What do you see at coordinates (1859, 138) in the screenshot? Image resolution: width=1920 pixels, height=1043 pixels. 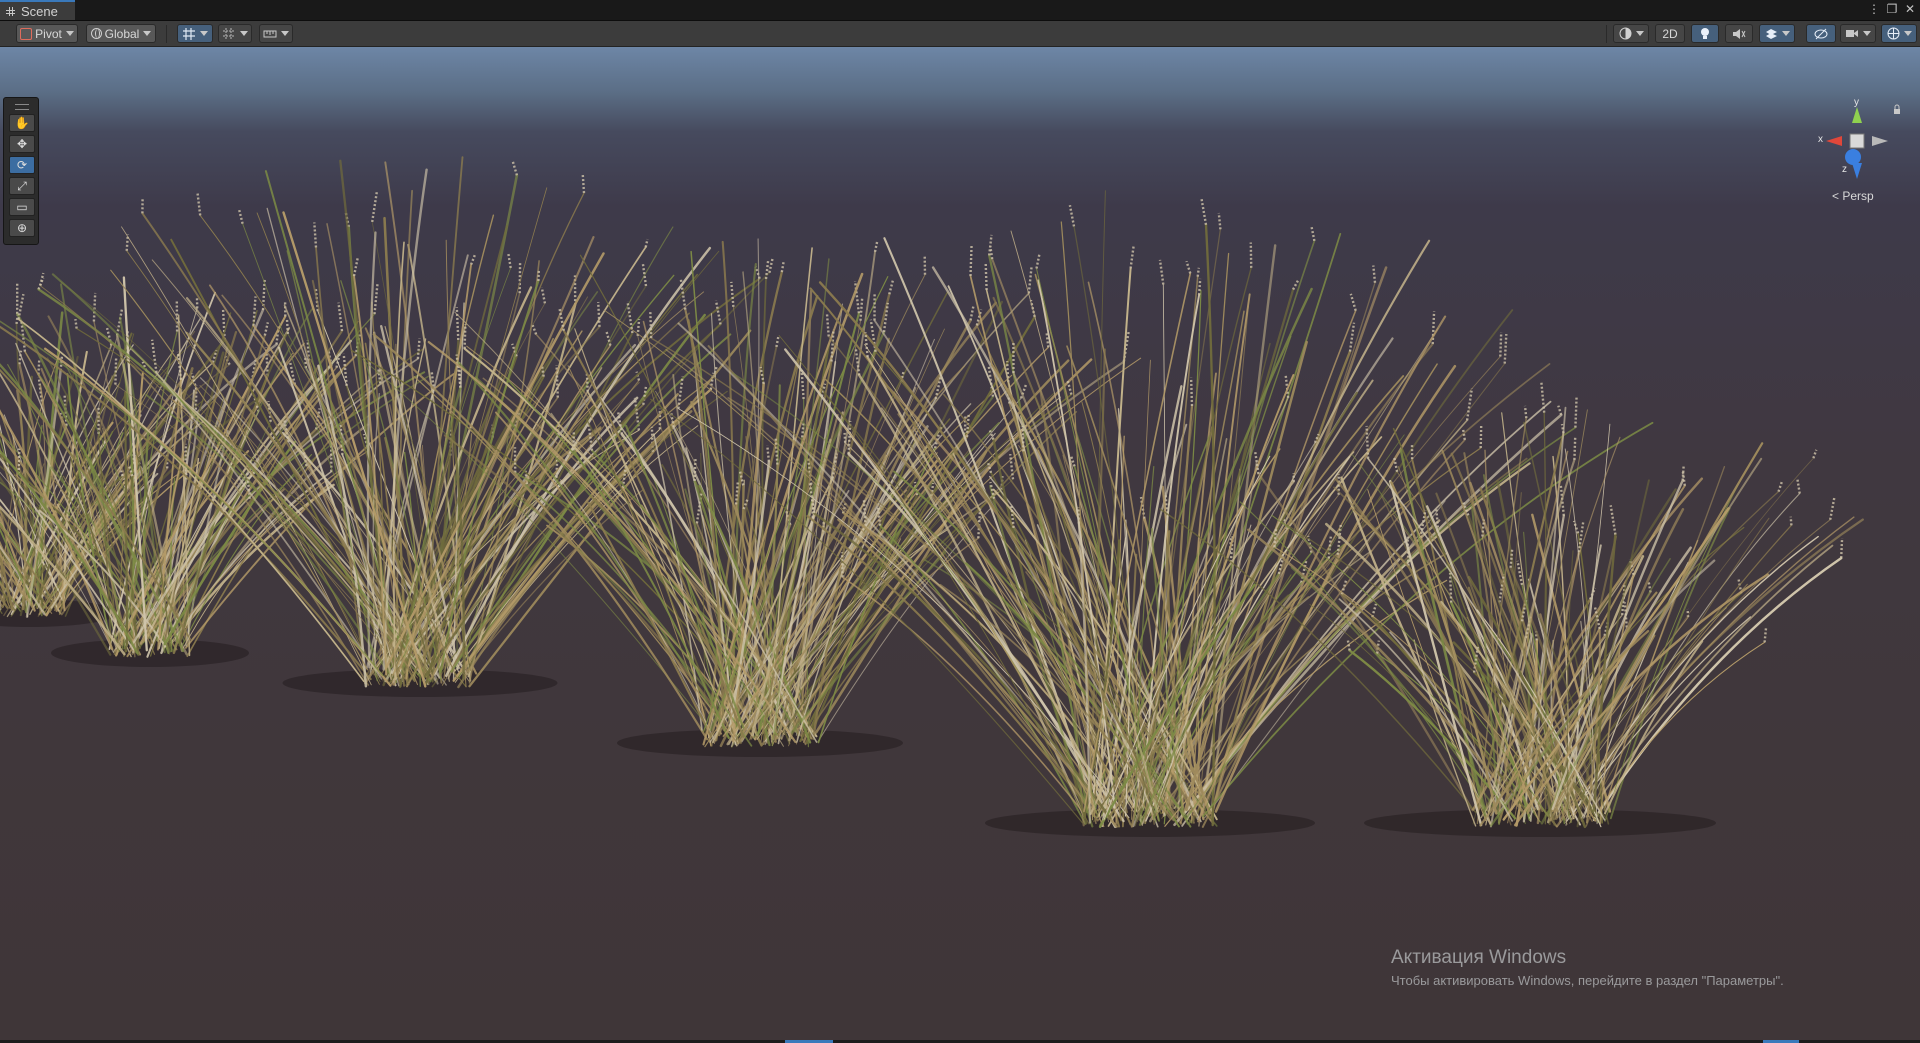 I see `axis-gizmo-icon: y x z` at bounding box center [1859, 138].